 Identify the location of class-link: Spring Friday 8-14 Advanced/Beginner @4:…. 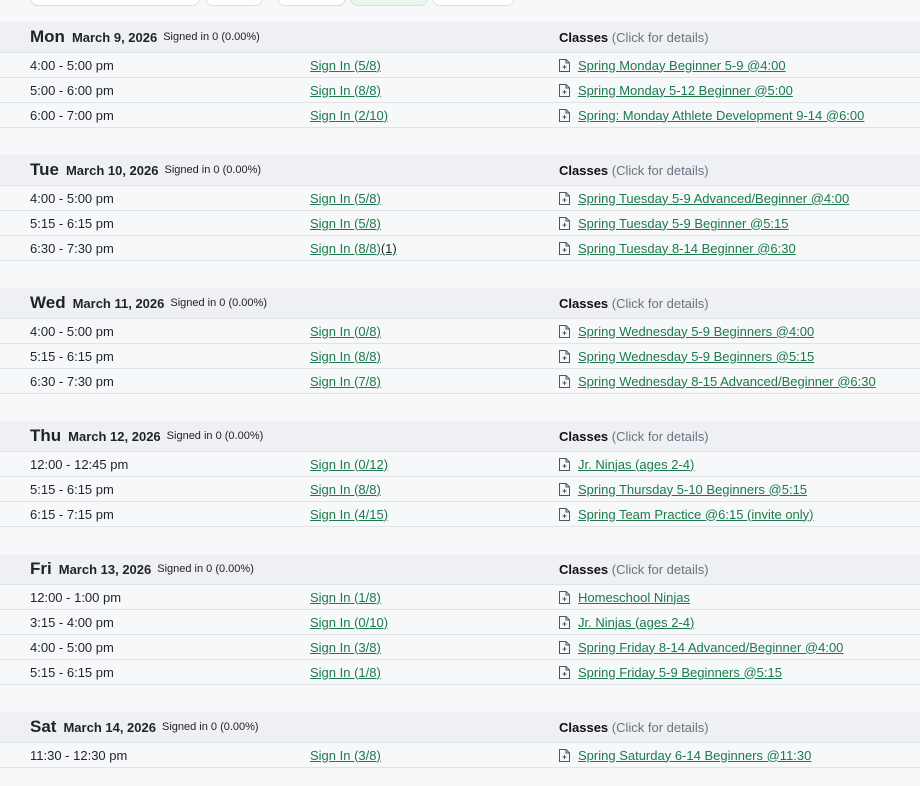
(710, 647).